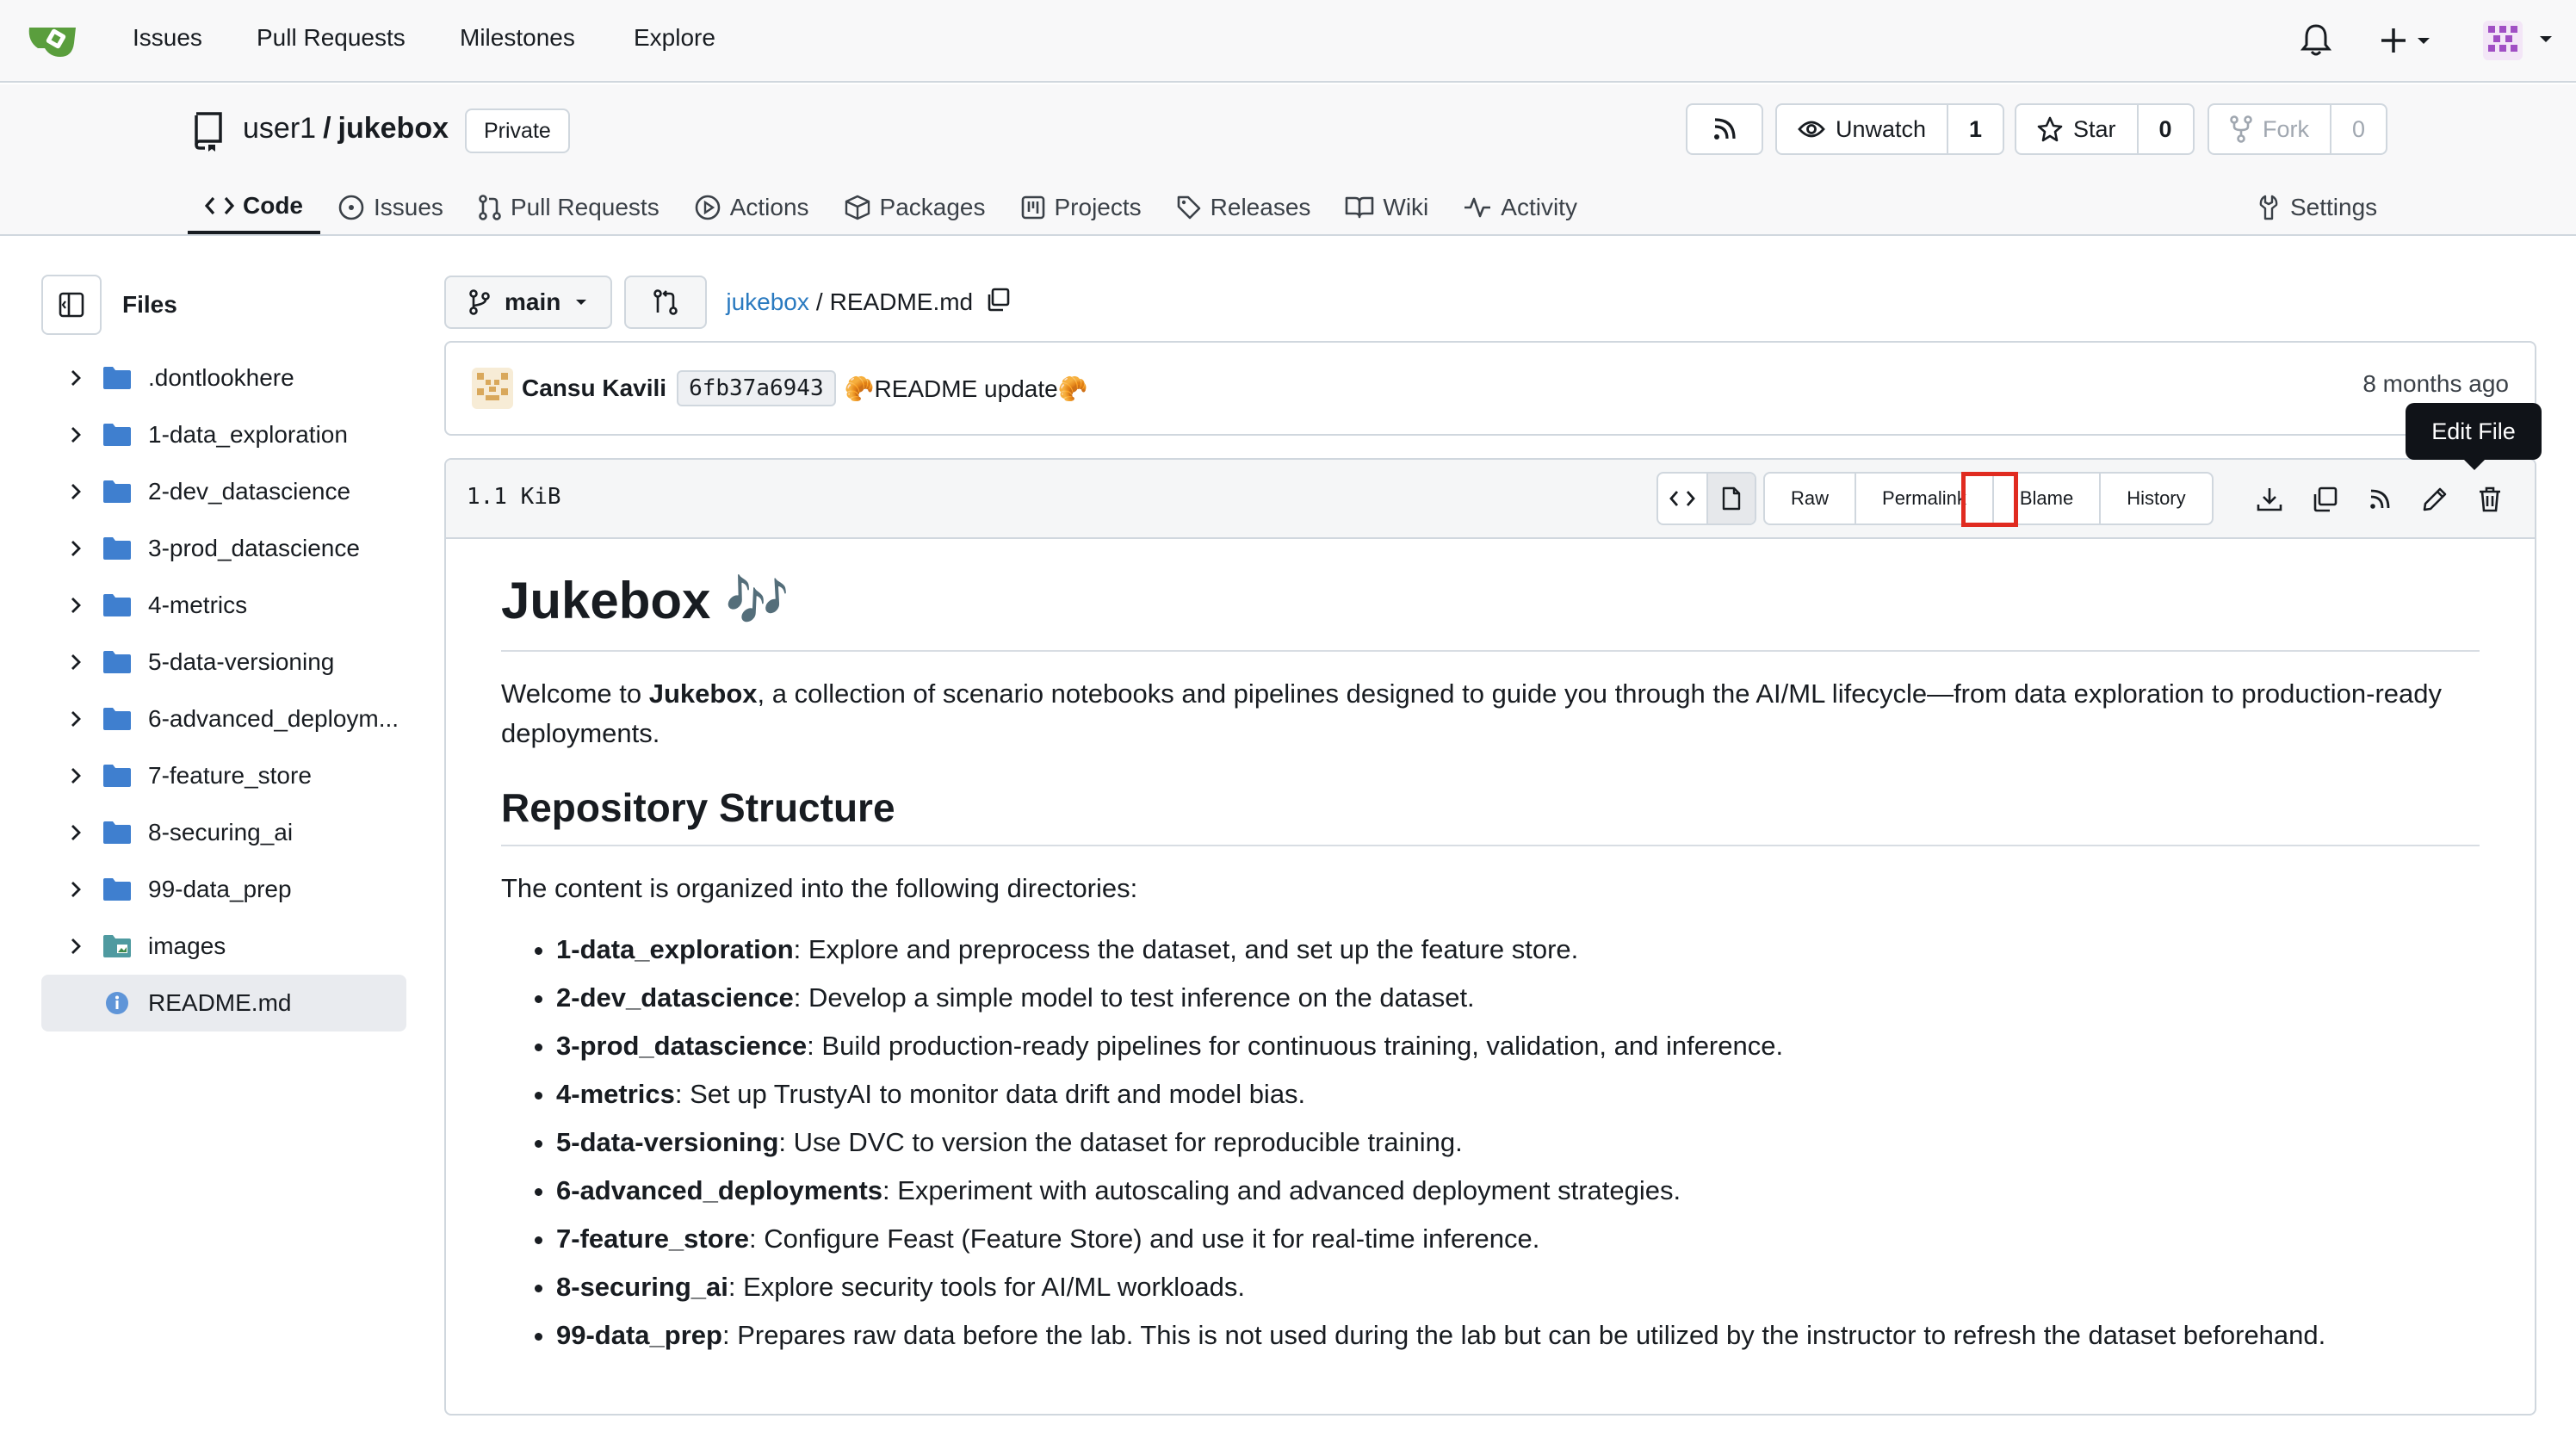 The width and height of the screenshot is (2576, 1431). Describe the element at coordinates (150, 305) in the screenshot. I see `files-title: Files` at that location.